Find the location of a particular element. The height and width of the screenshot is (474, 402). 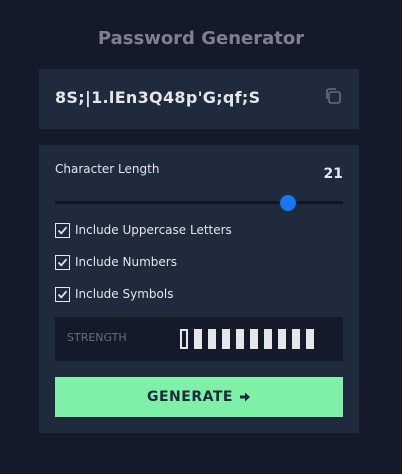

copy-icon is located at coordinates (333, 96).